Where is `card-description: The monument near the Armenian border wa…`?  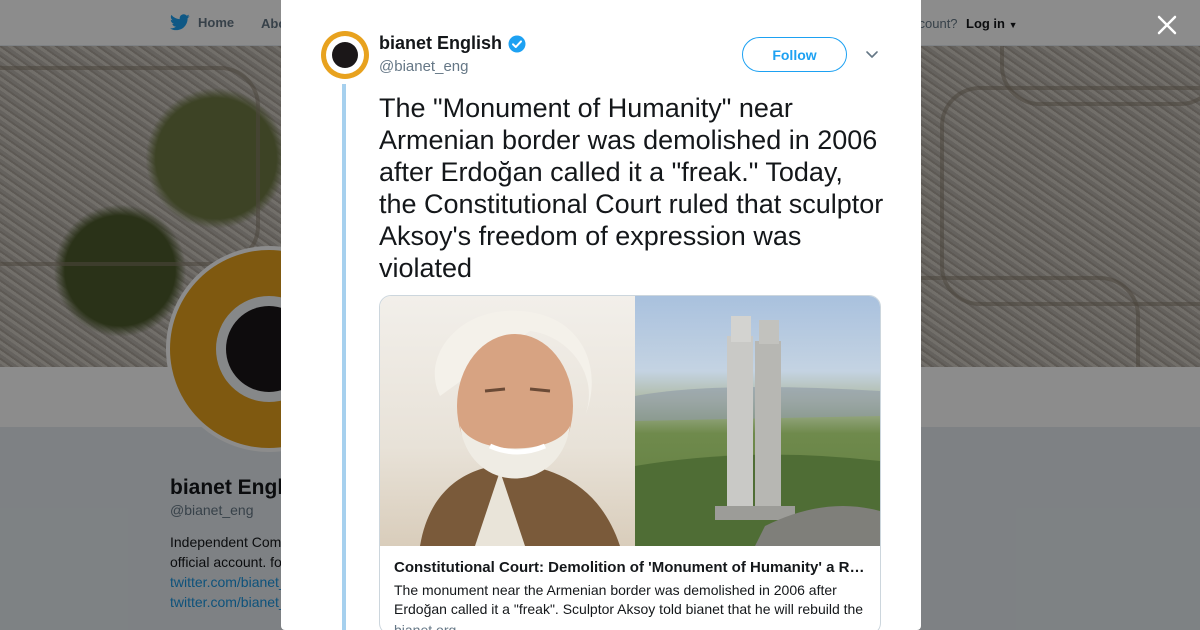
card-description: The monument near the Armenian border wa… is located at coordinates (629, 599).